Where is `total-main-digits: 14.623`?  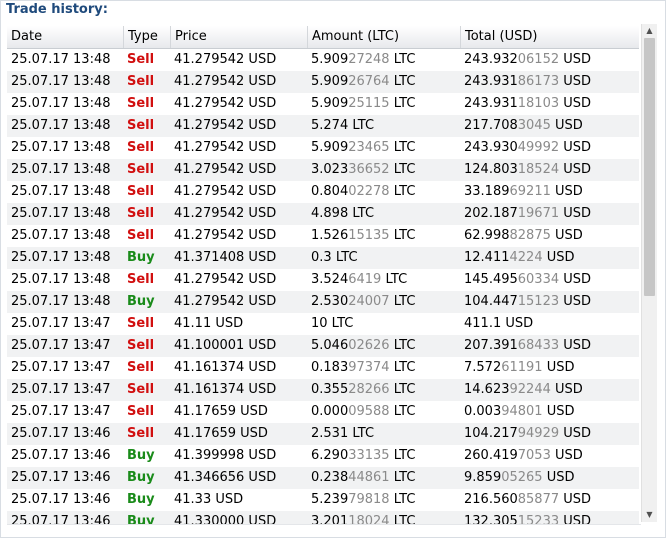 total-main-digits: 14.623 is located at coordinates (487, 389).